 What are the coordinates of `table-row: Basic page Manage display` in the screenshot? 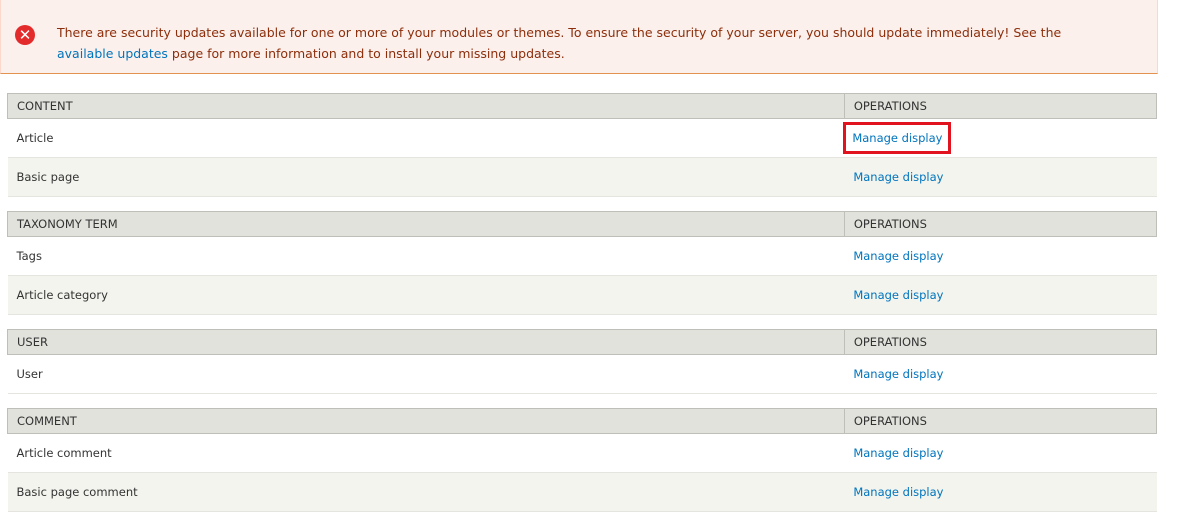 It's located at (582, 177).